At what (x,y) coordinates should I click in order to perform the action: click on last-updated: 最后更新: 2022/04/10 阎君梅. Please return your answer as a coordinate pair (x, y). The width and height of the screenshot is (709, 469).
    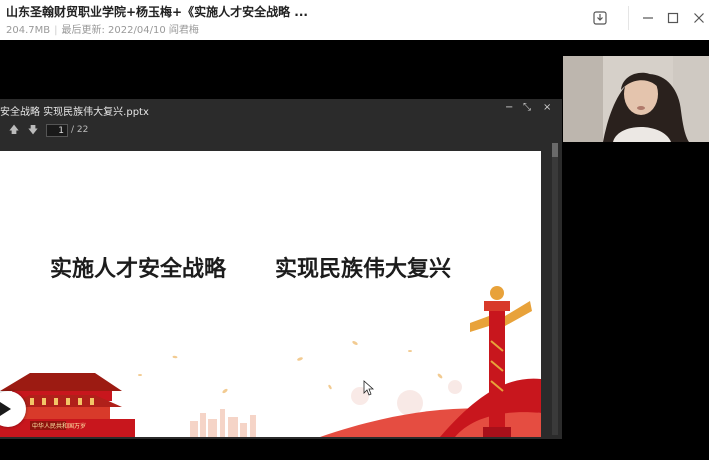
    Looking at the image, I should click on (130, 30).